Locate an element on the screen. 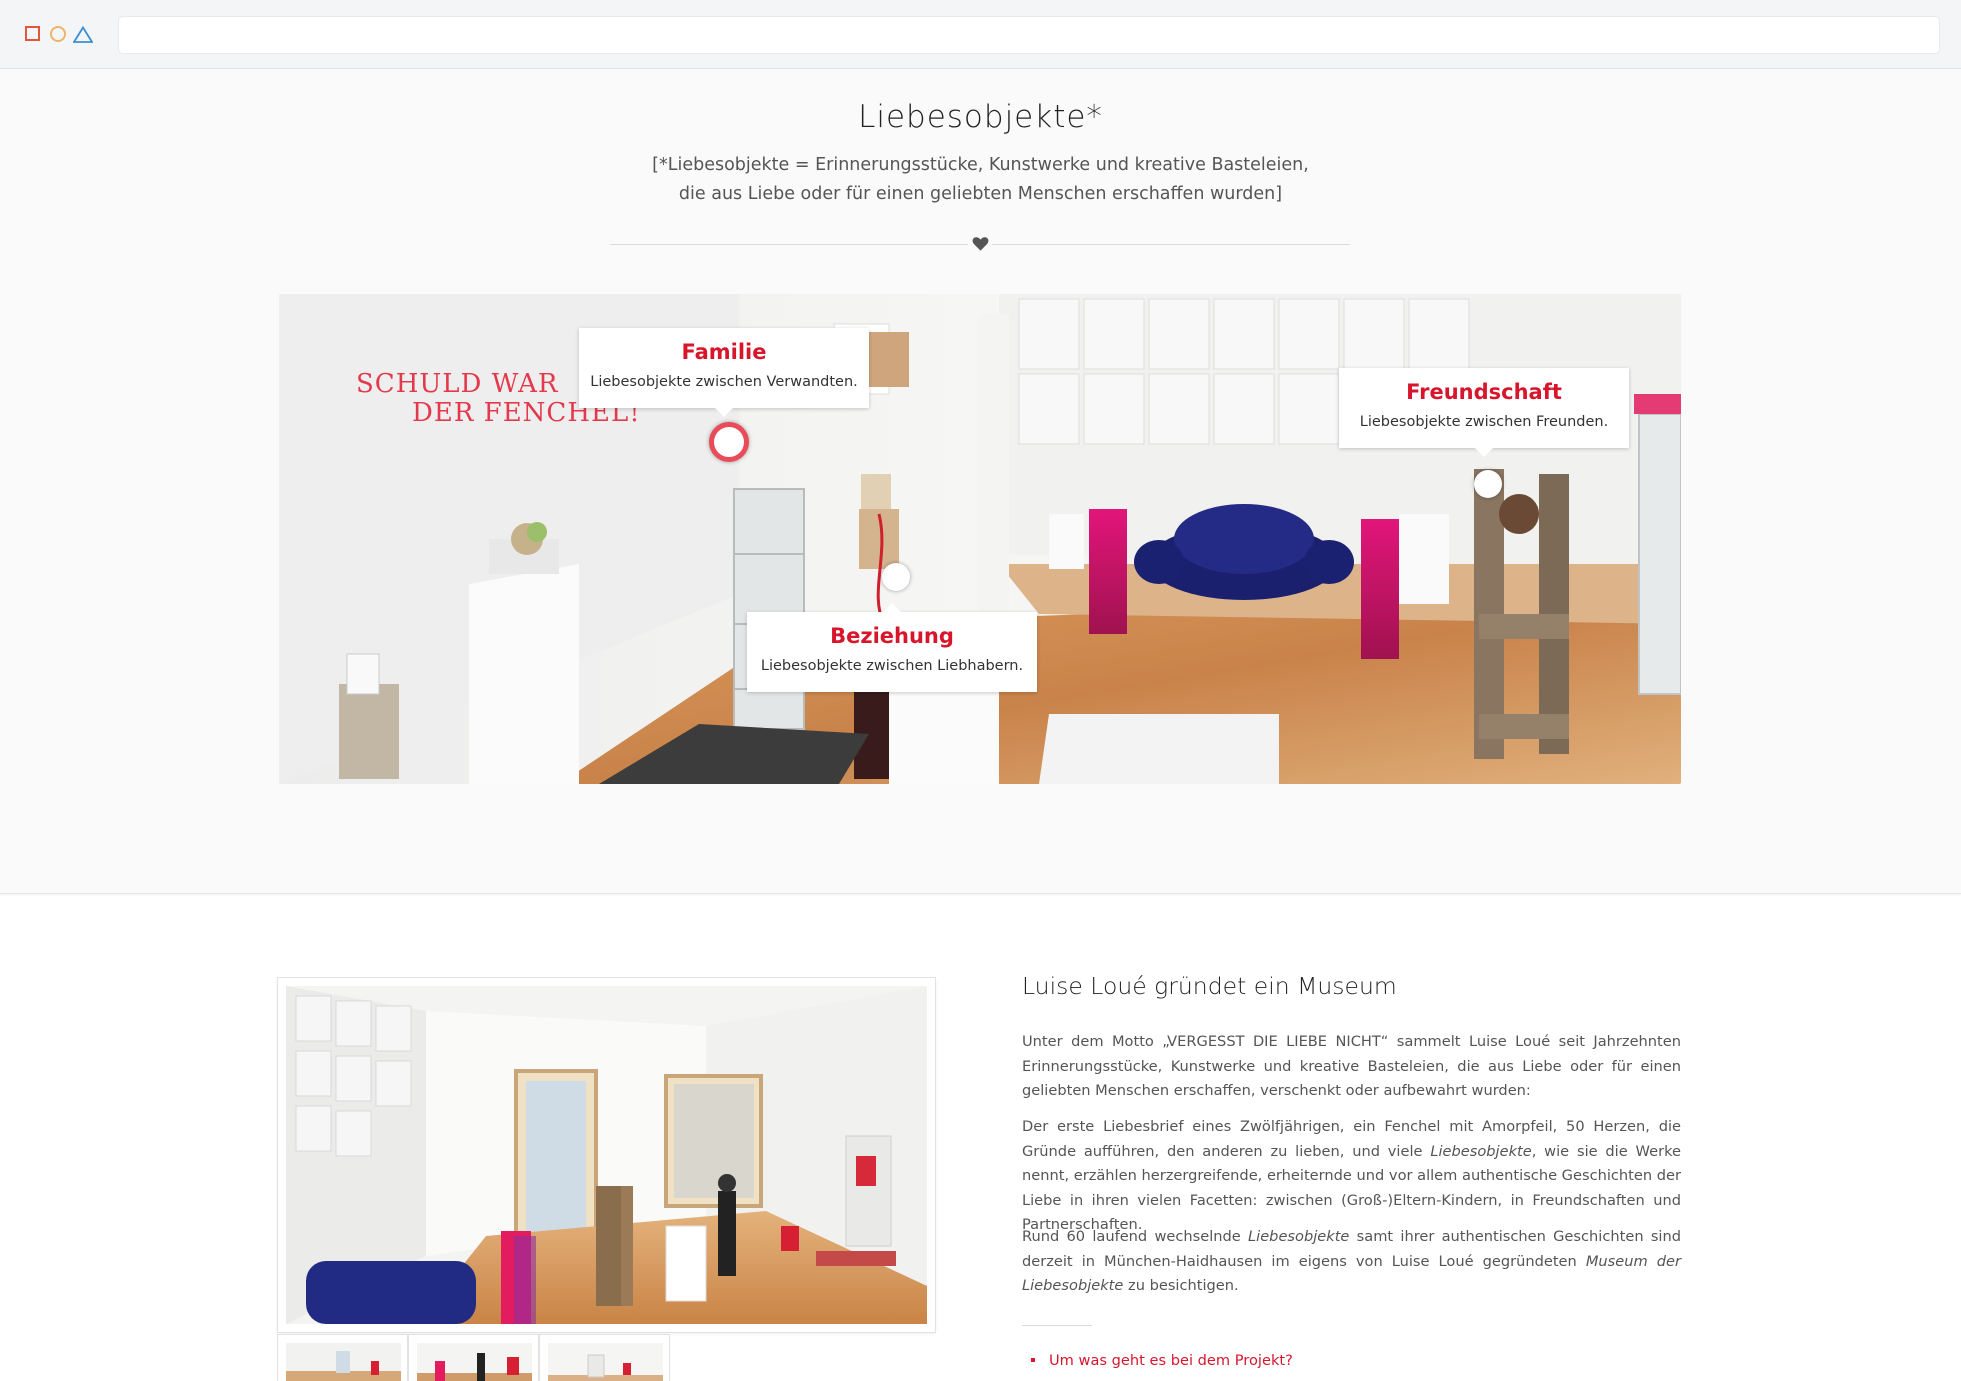  heart-icon is located at coordinates (980, 244).